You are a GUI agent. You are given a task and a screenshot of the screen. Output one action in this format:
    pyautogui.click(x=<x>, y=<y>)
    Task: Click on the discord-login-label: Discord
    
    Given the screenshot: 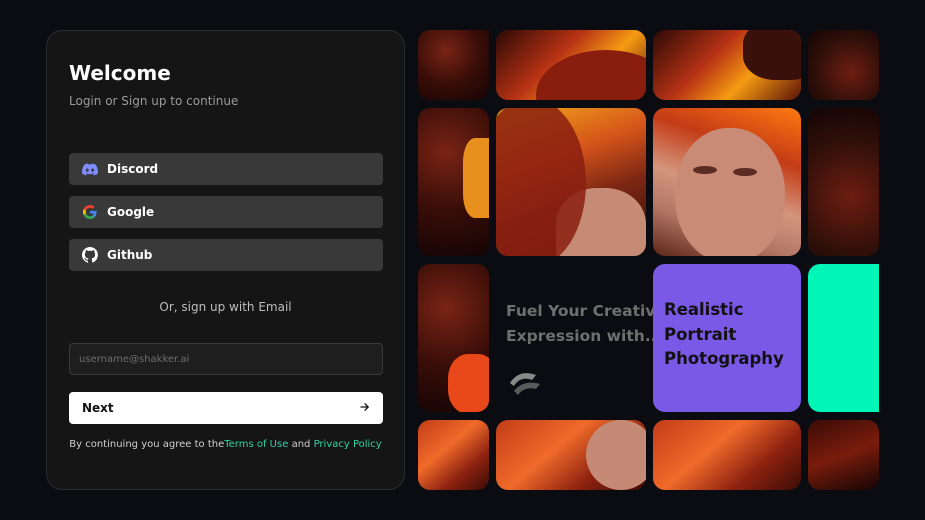 What is the action you would take?
    pyautogui.click(x=133, y=169)
    